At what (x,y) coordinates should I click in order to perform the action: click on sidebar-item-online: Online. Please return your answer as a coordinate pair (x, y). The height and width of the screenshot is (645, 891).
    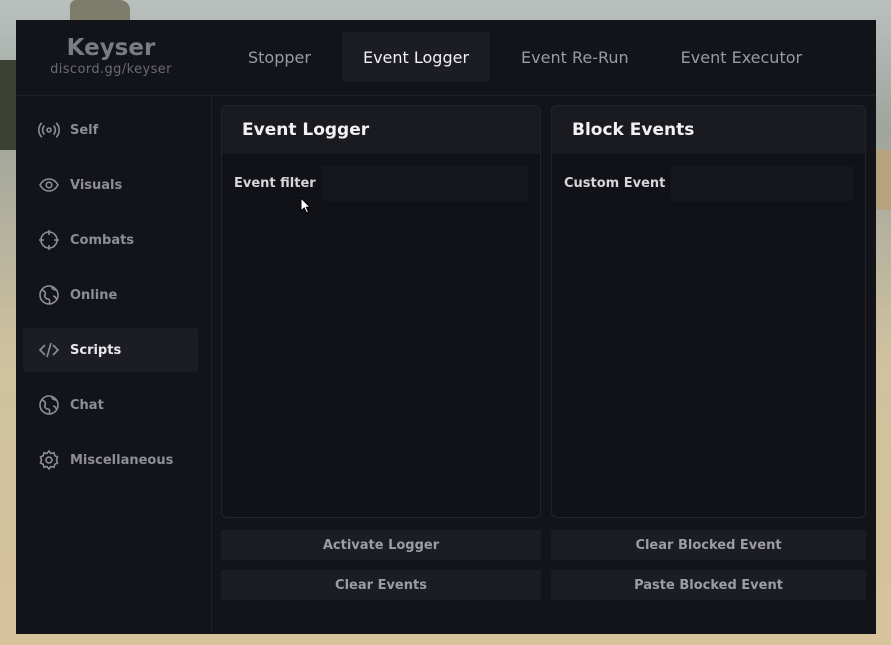
    Looking at the image, I should click on (110, 295).